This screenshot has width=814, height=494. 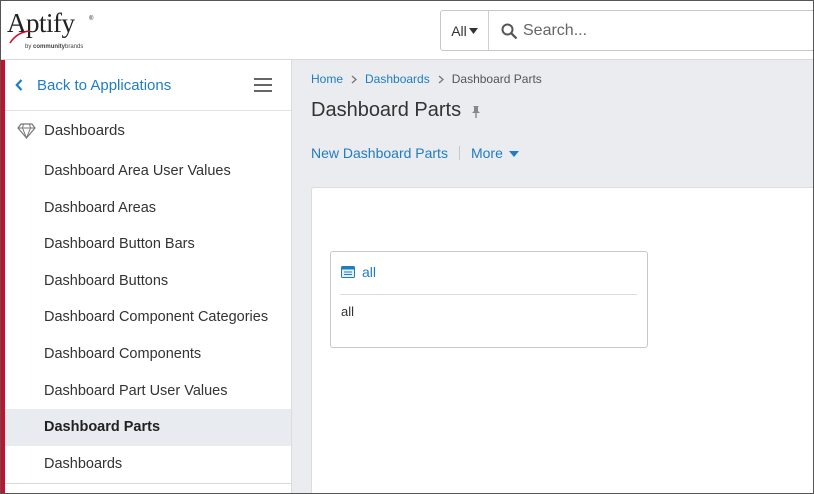 I want to click on logo-trademark: ®, so click(x=91, y=19).